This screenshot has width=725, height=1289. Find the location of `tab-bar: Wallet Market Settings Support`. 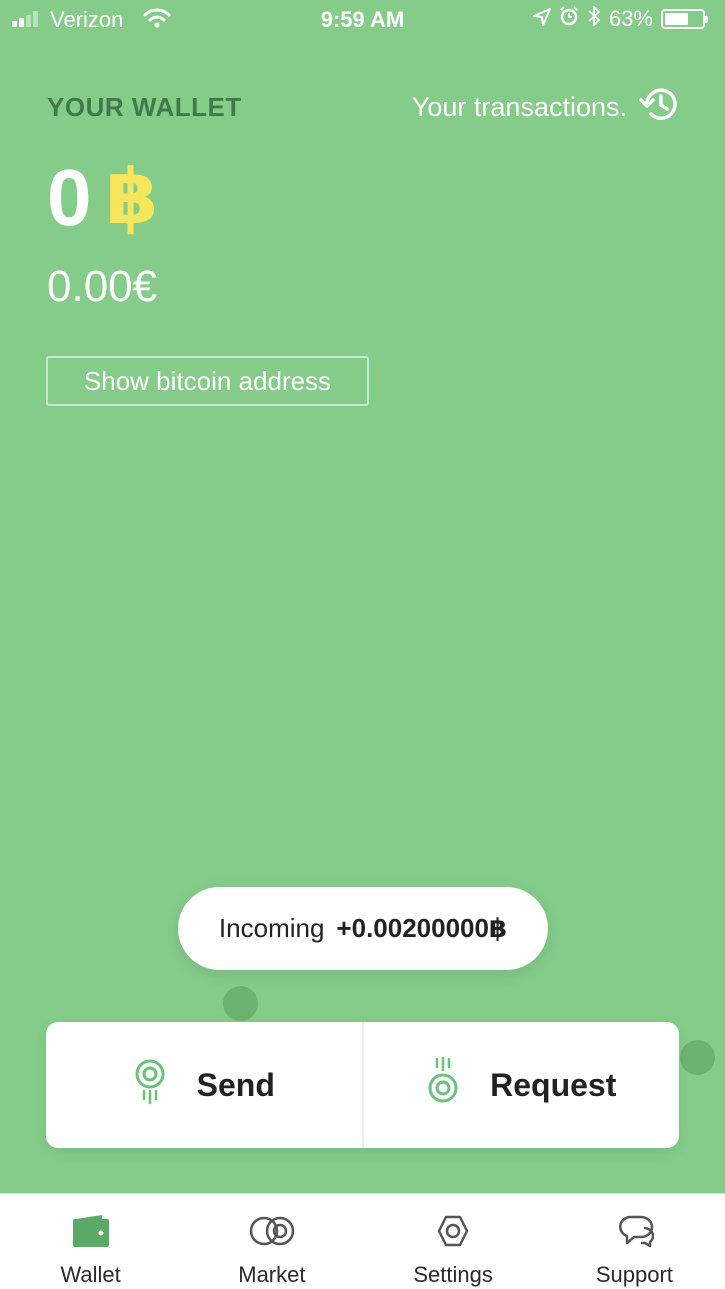

tab-bar: Wallet Market Settings Support is located at coordinates (362, 1241).